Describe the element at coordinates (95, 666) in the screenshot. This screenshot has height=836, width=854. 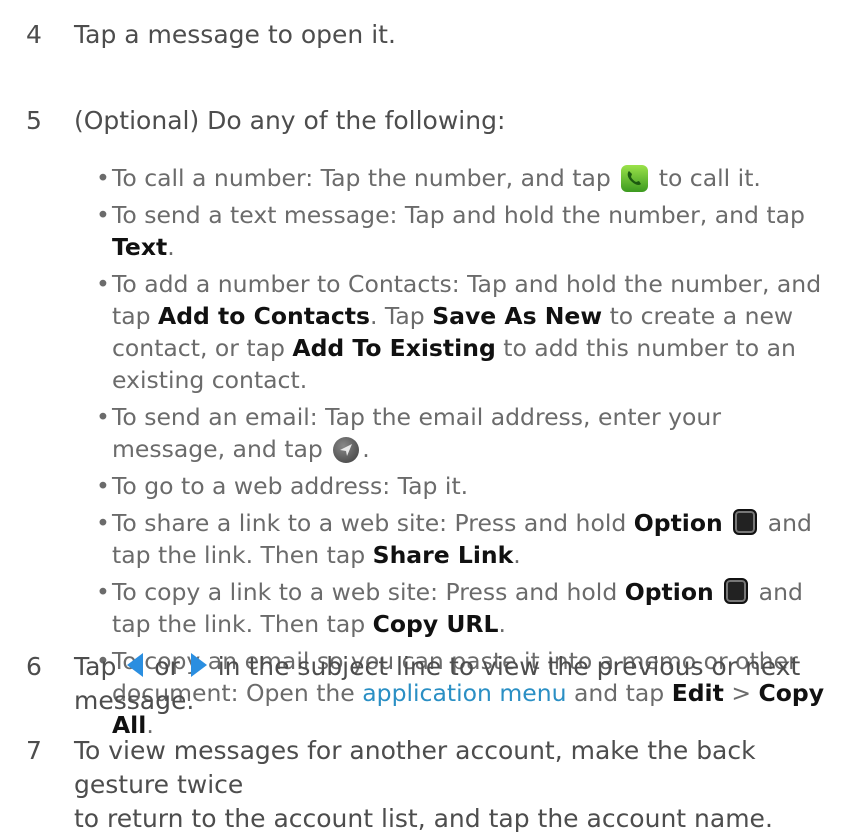
I see `step-text-part: Tap` at that location.